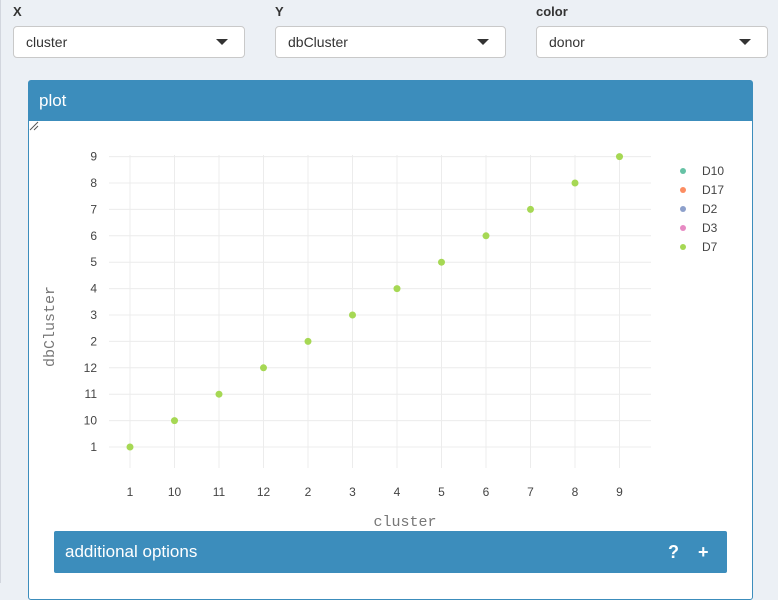 The height and width of the screenshot is (600, 778). Describe the element at coordinates (567, 42) in the screenshot. I see `color-select-value: donor` at that location.